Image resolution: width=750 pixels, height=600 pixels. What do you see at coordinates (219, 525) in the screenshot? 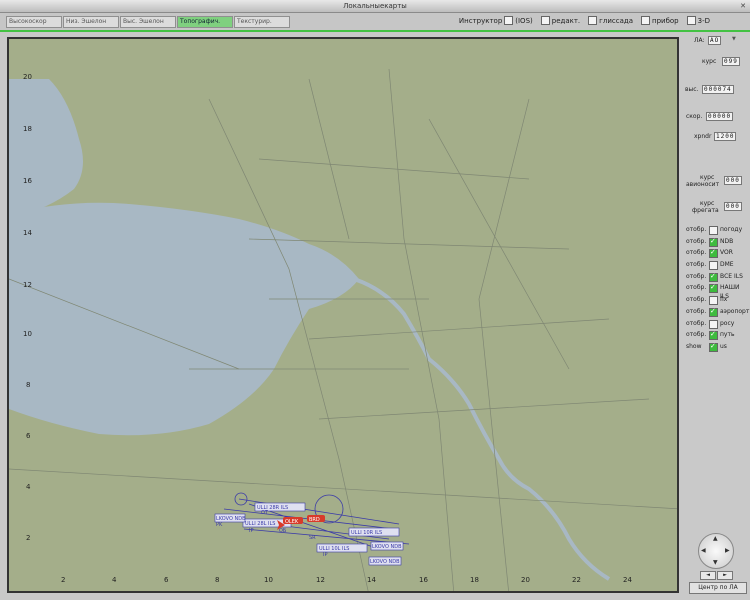
I see `pk-label: PK` at bounding box center [219, 525].